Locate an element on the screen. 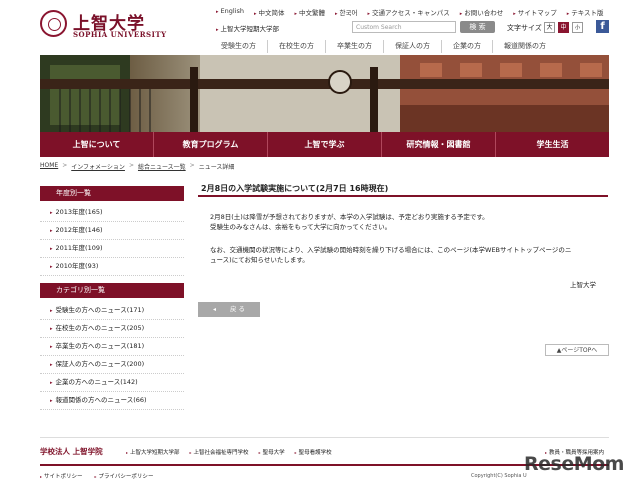  link-contact: お問い合わせ is located at coordinates (481, 12).